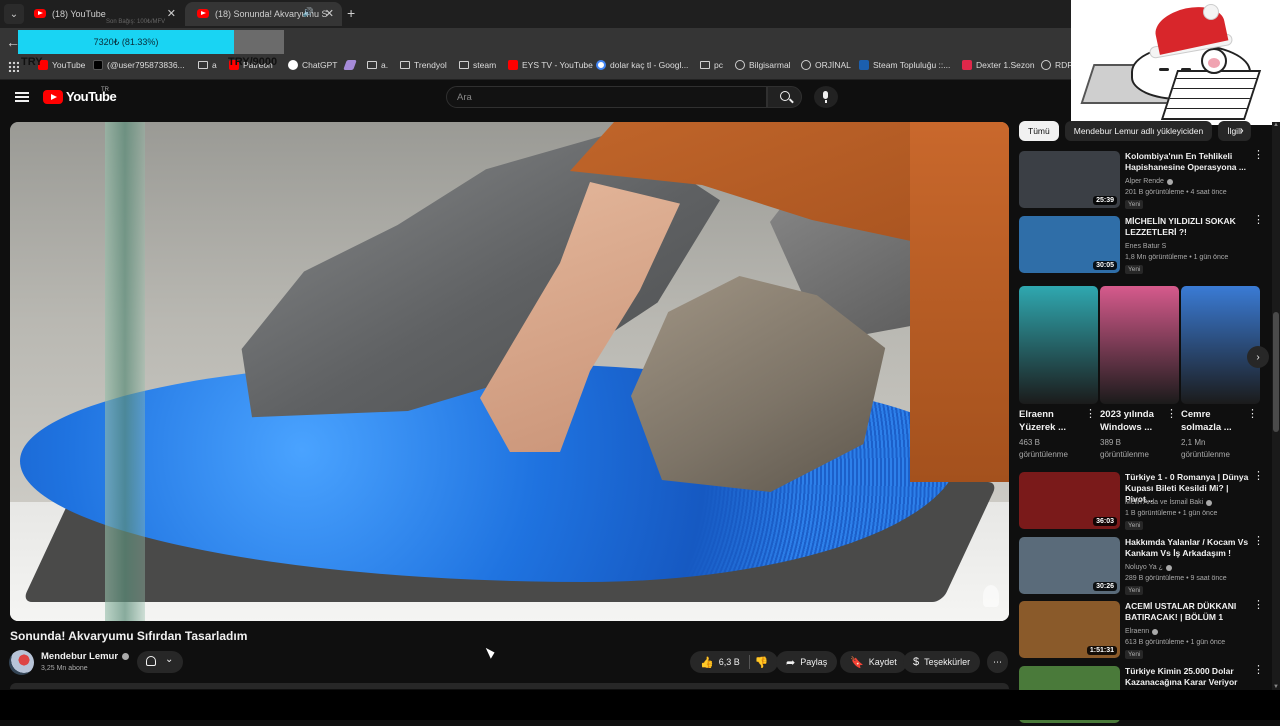  I want to click on video-thumbnail: 25:39, so click(1069, 179).